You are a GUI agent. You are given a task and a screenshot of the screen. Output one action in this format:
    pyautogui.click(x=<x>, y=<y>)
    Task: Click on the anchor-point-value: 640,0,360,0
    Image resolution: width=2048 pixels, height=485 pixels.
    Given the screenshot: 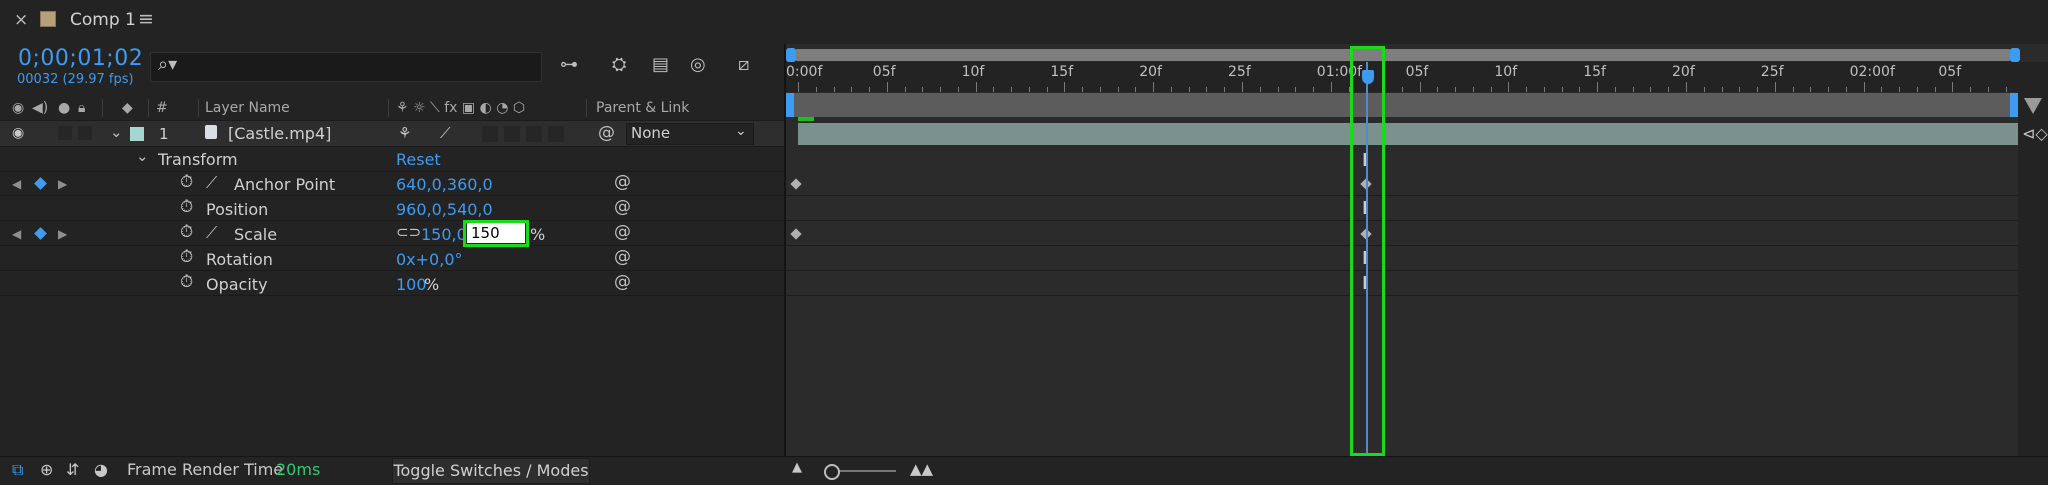 What is the action you would take?
    pyautogui.click(x=444, y=184)
    